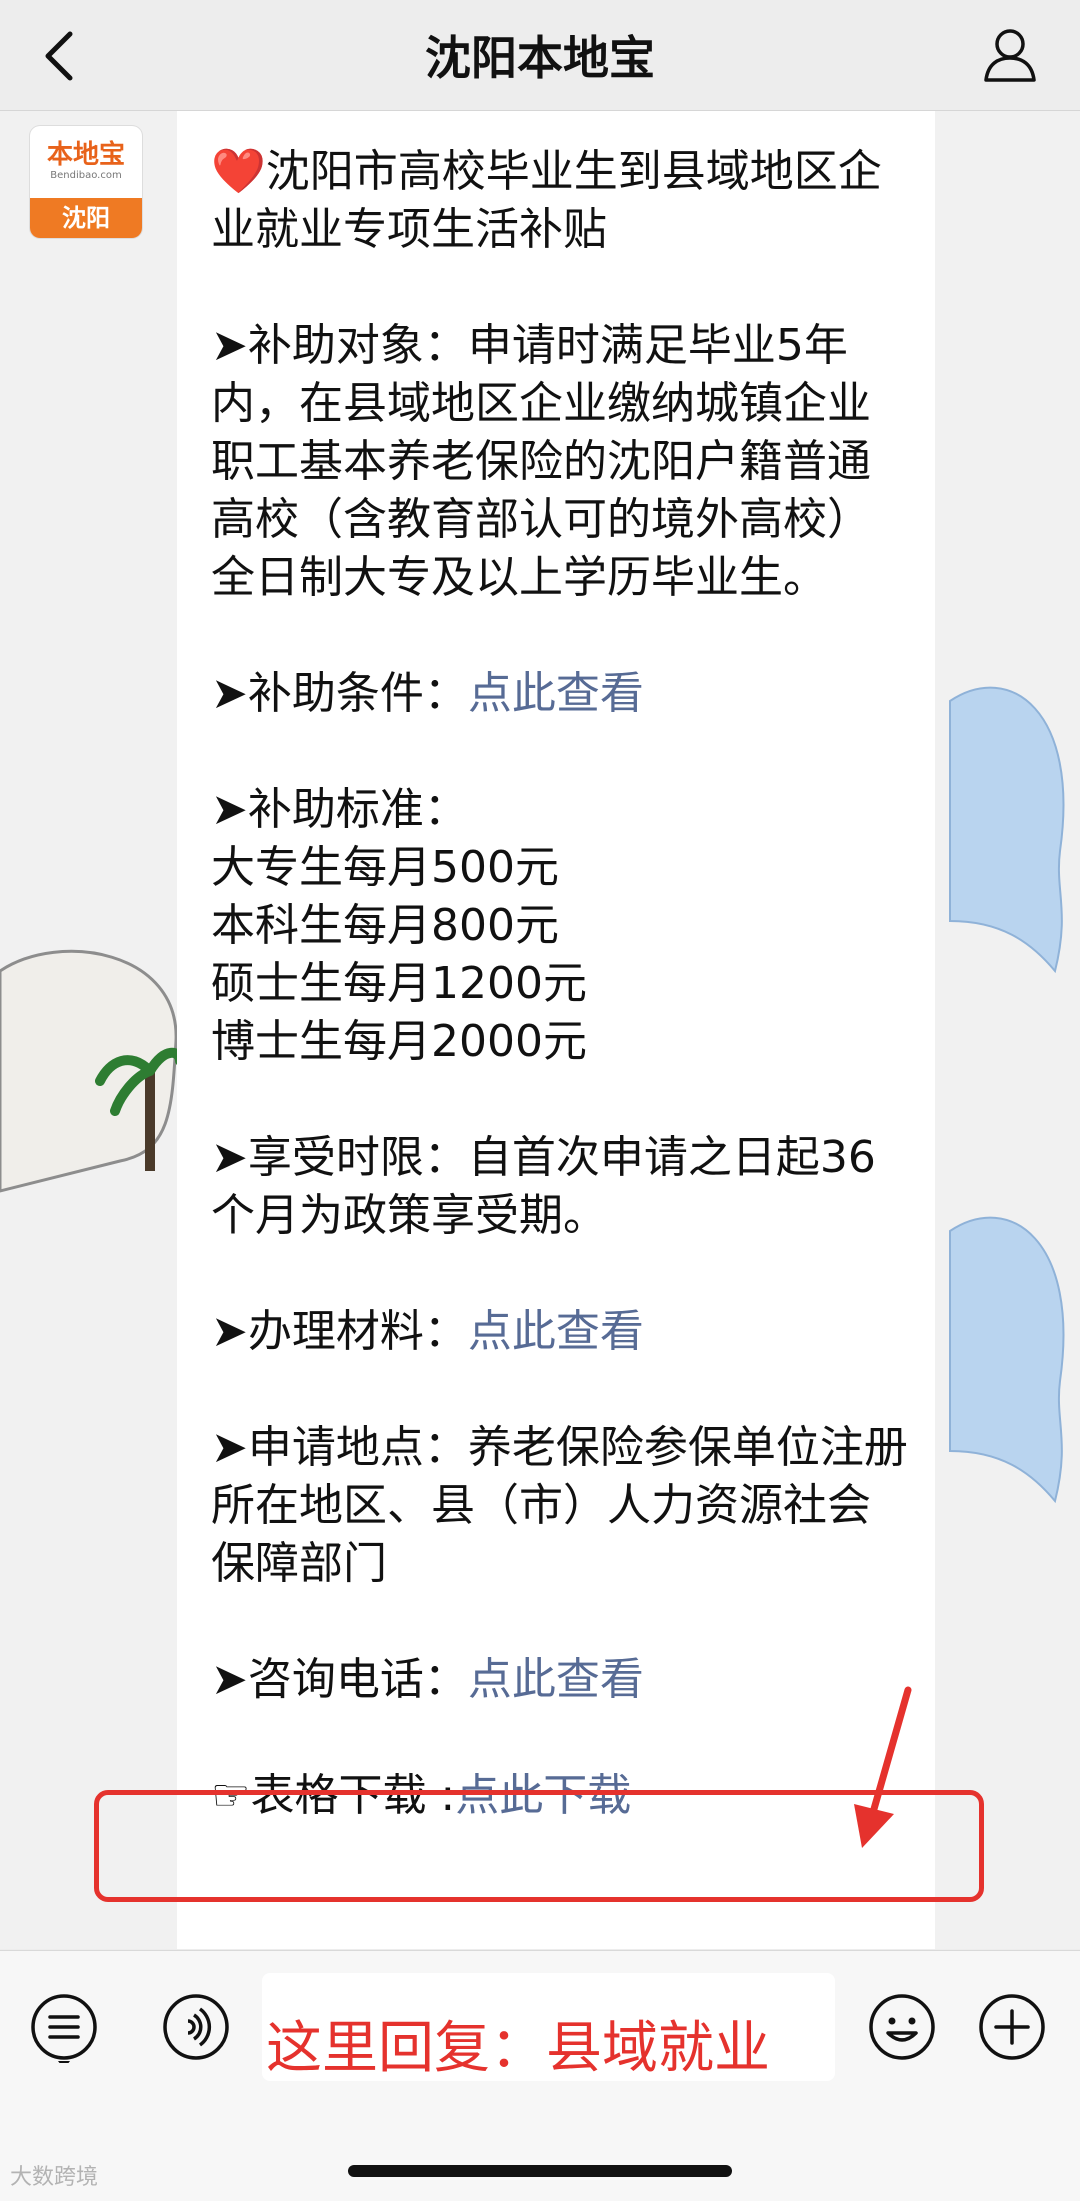 The width and height of the screenshot is (1080, 2201). Describe the element at coordinates (902, 2027) in the screenshot. I see `emoji-icon` at that location.